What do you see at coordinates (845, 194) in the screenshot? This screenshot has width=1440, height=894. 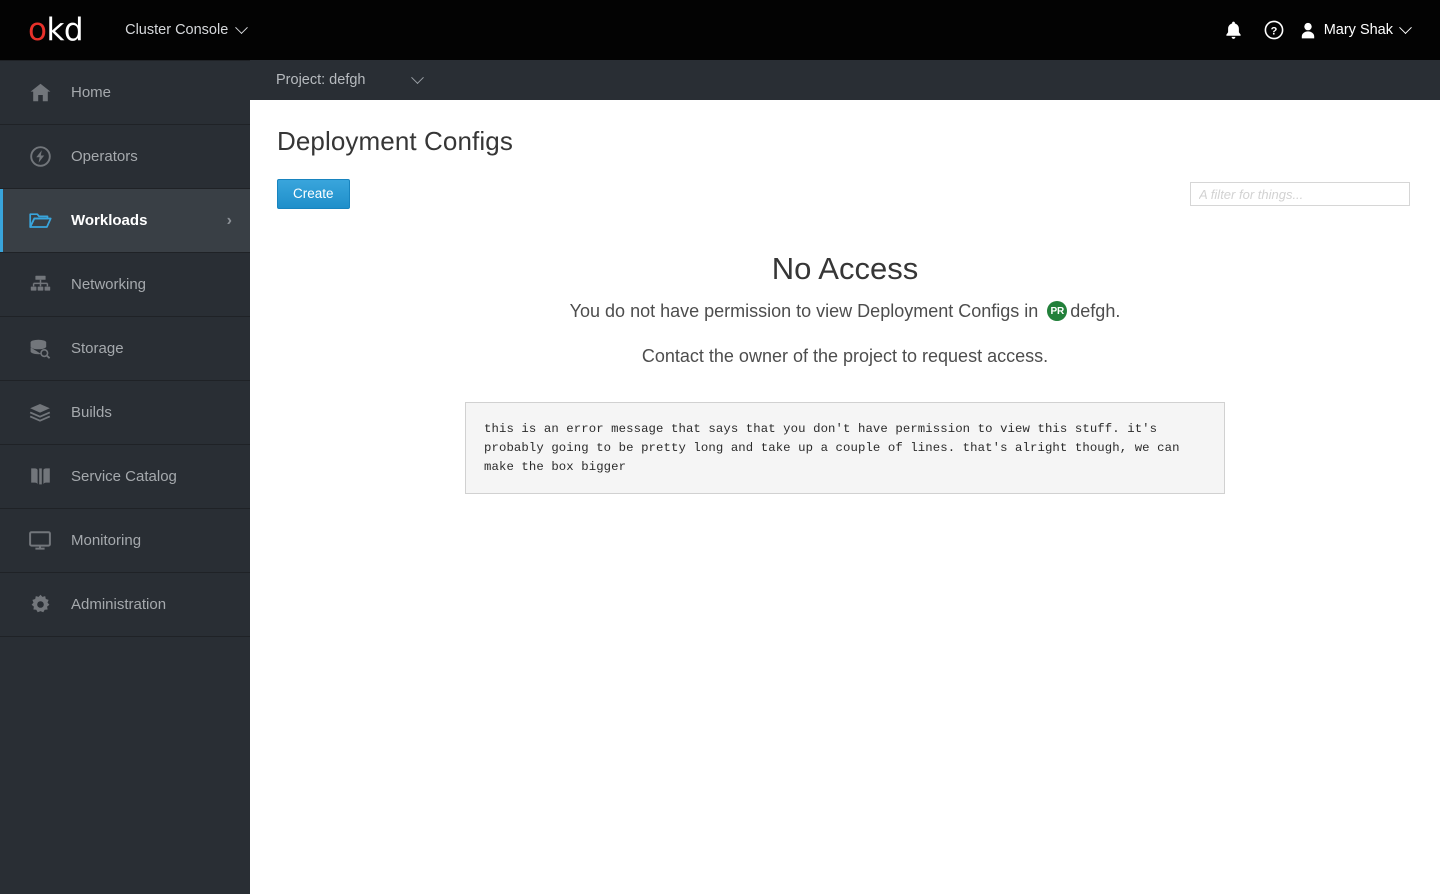 I see `toolbar: Create` at bounding box center [845, 194].